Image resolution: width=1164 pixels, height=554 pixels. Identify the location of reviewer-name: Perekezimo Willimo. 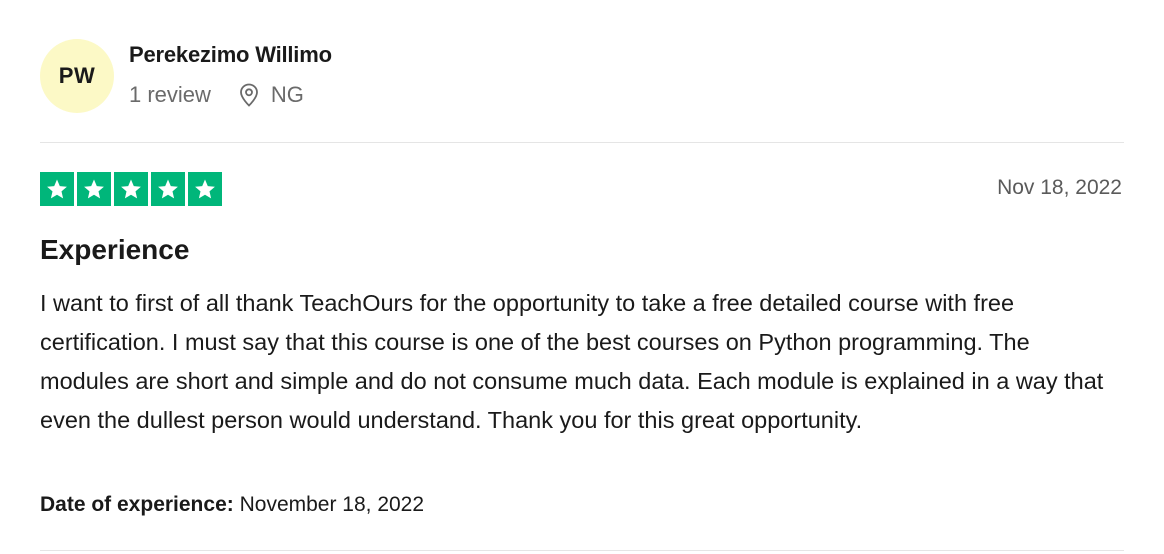
(230, 55).